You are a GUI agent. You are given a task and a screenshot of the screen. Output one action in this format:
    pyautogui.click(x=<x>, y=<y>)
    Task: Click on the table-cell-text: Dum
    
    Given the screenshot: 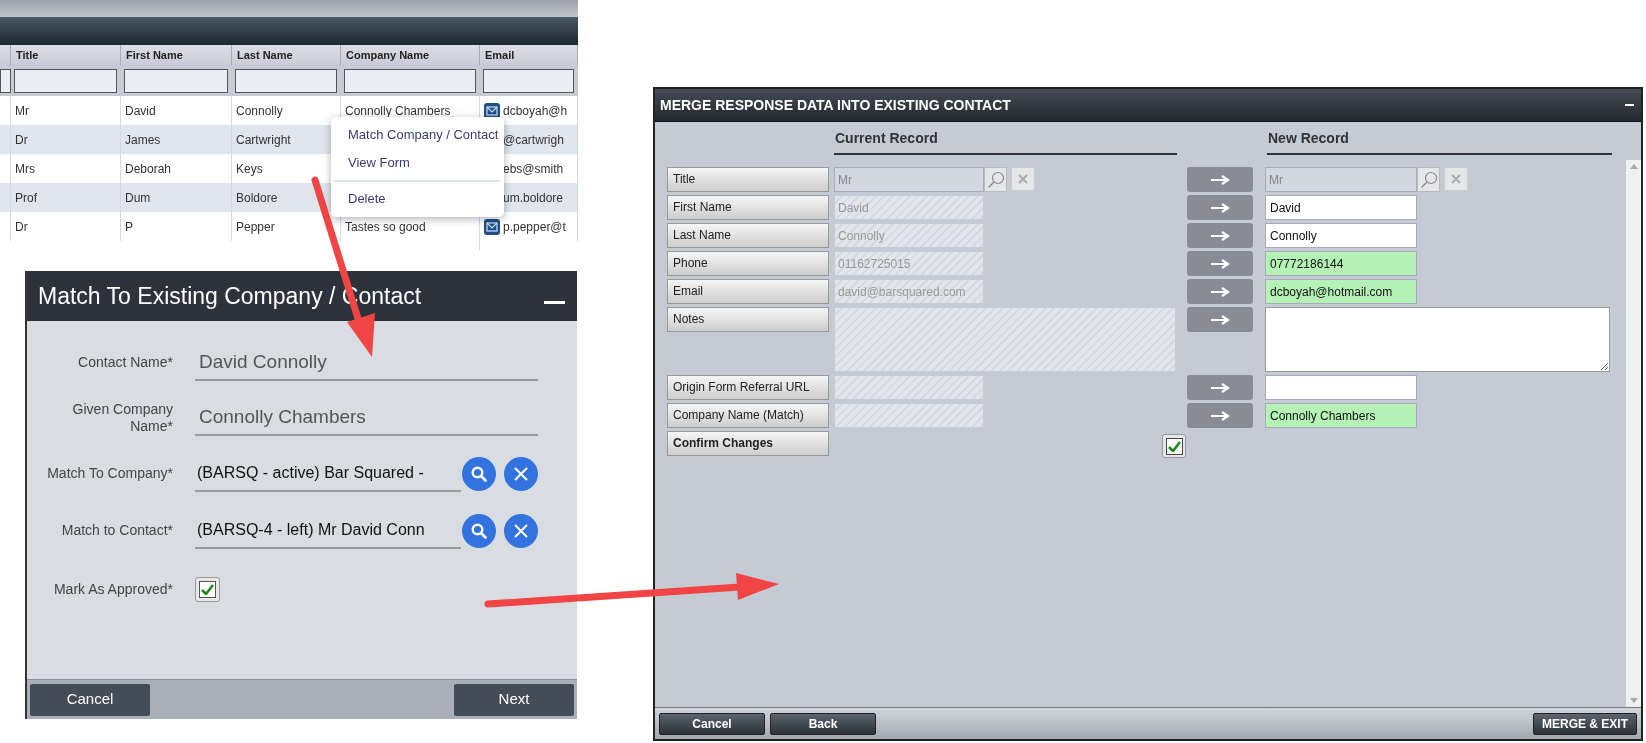 What is the action you would take?
    pyautogui.click(x=138, y=198)
    